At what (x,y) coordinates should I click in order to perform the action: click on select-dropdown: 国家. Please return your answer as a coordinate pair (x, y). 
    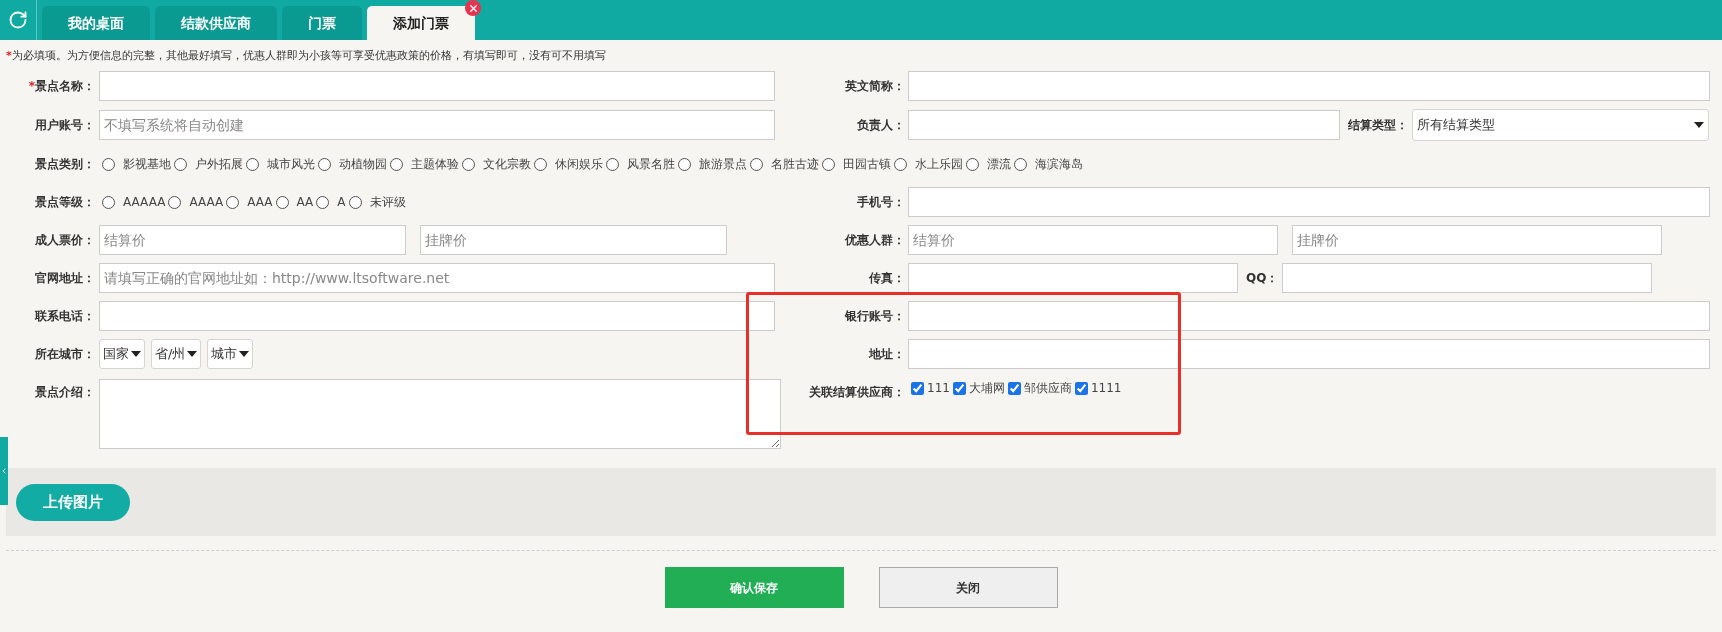
    Looking at the image, I should click on (122, 354).